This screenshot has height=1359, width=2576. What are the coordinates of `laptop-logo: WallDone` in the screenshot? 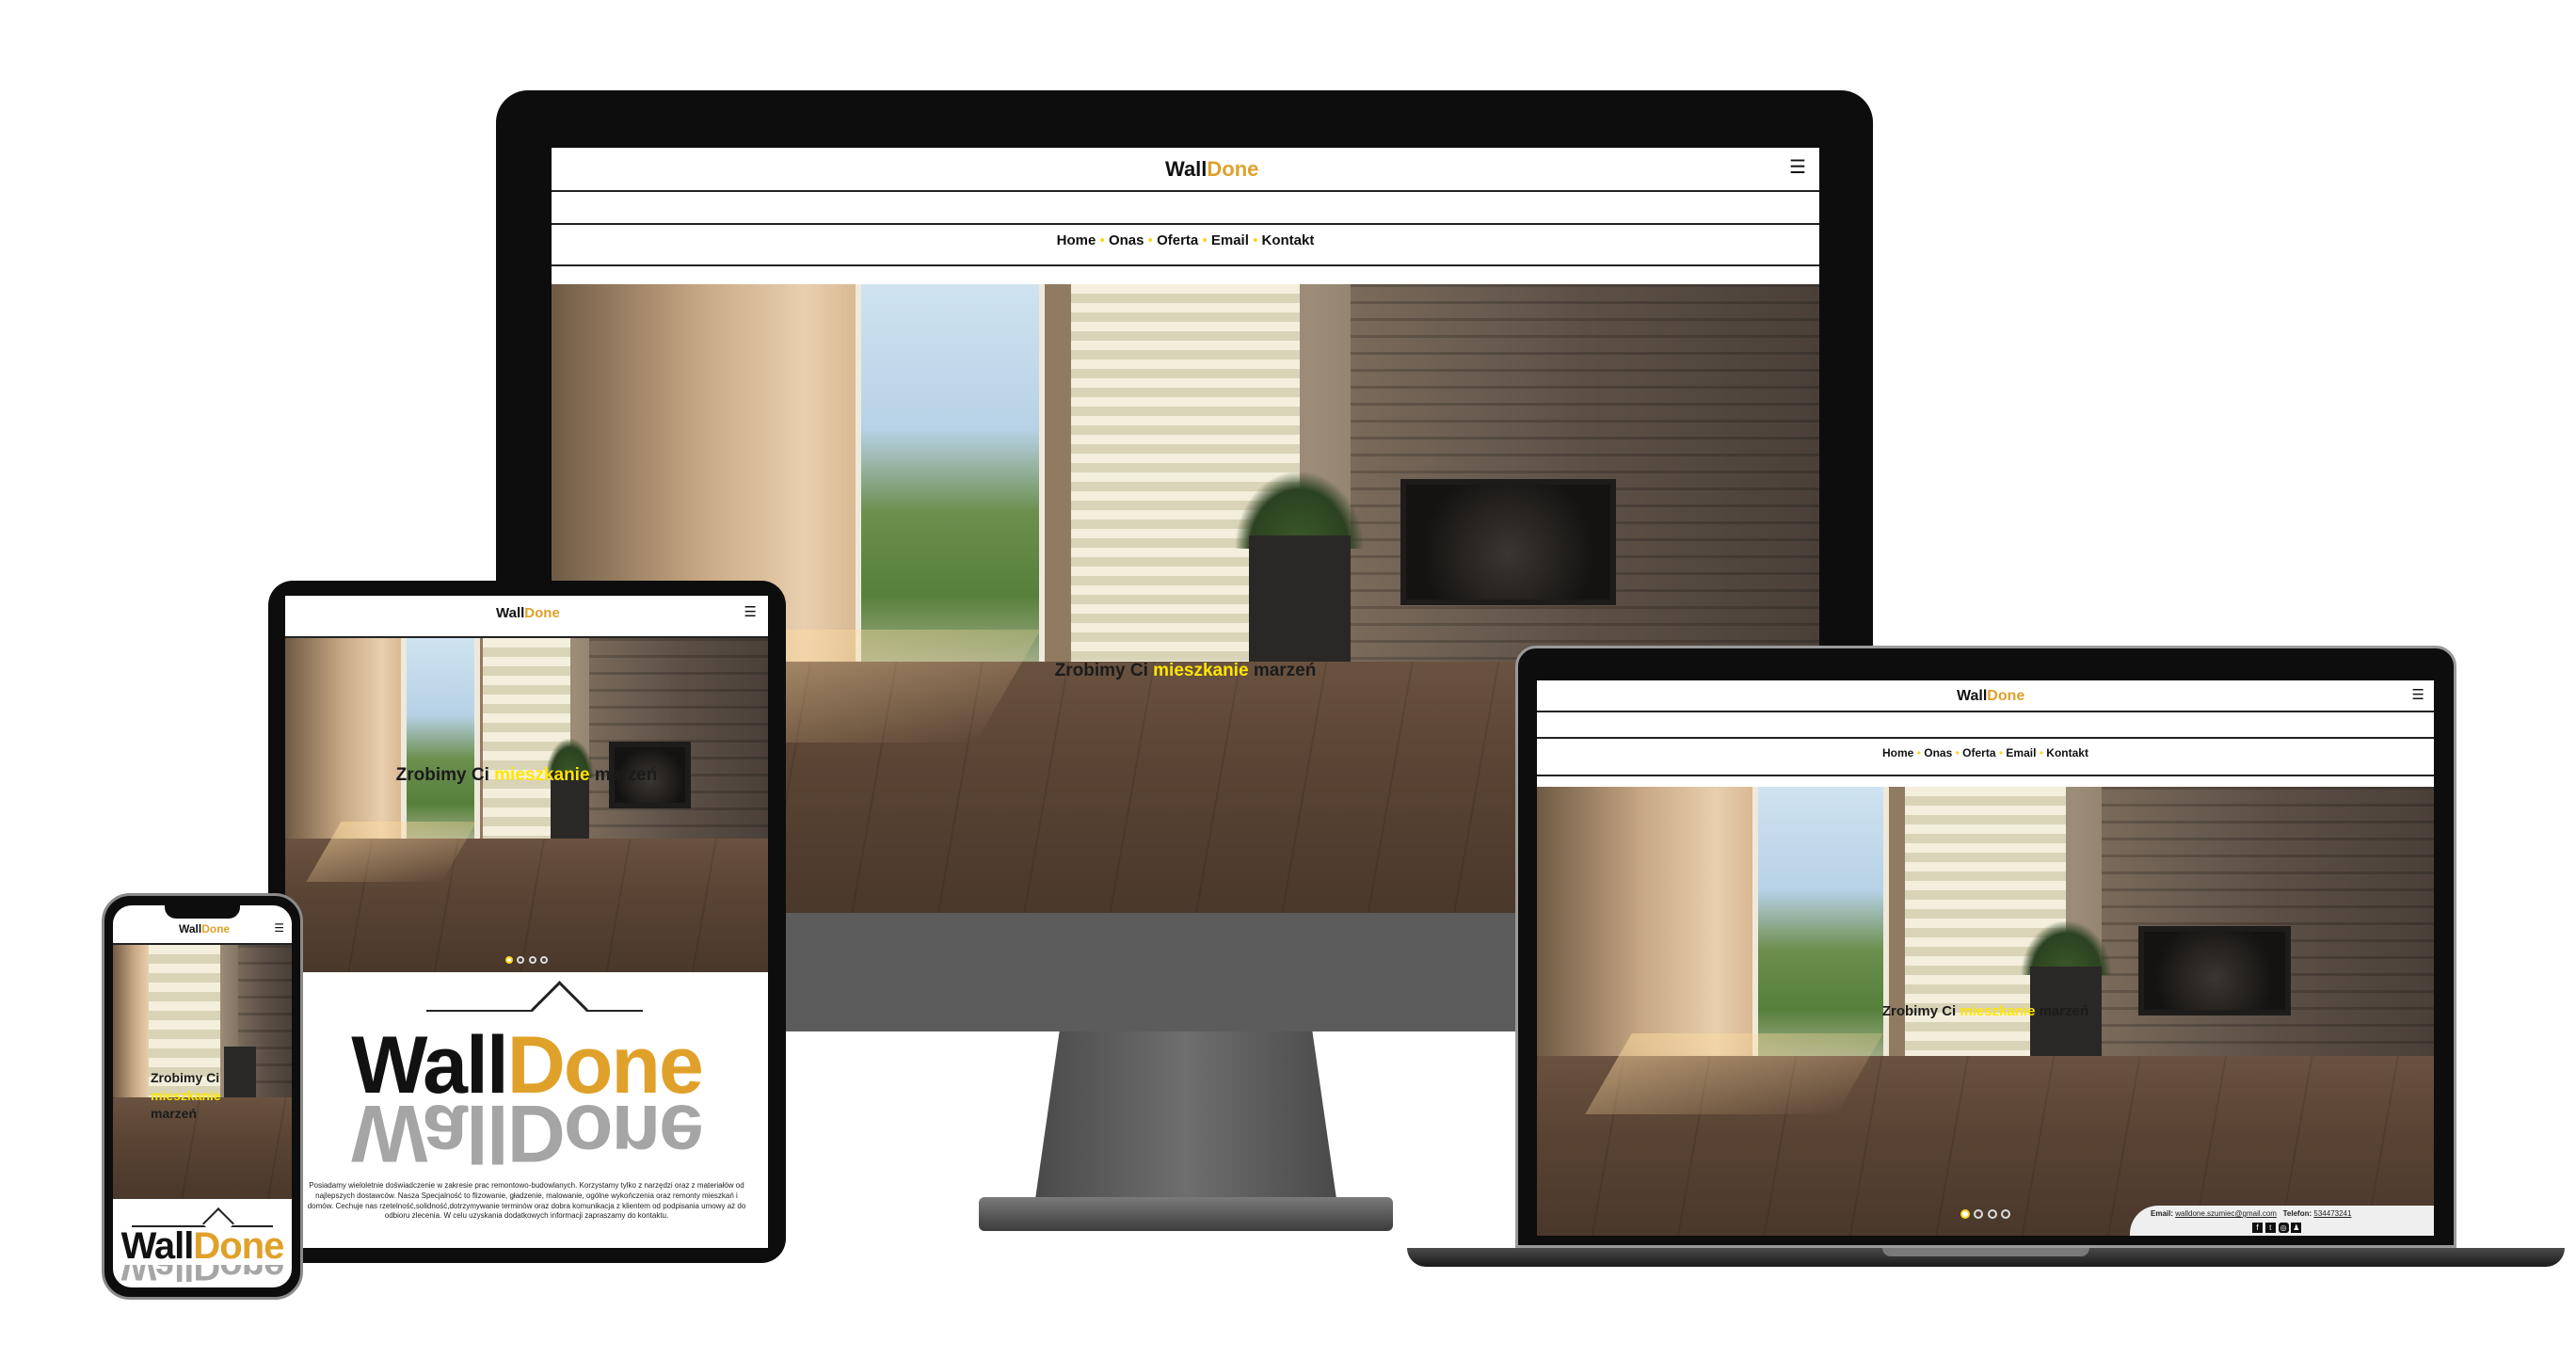 It's located at (1990, 696).